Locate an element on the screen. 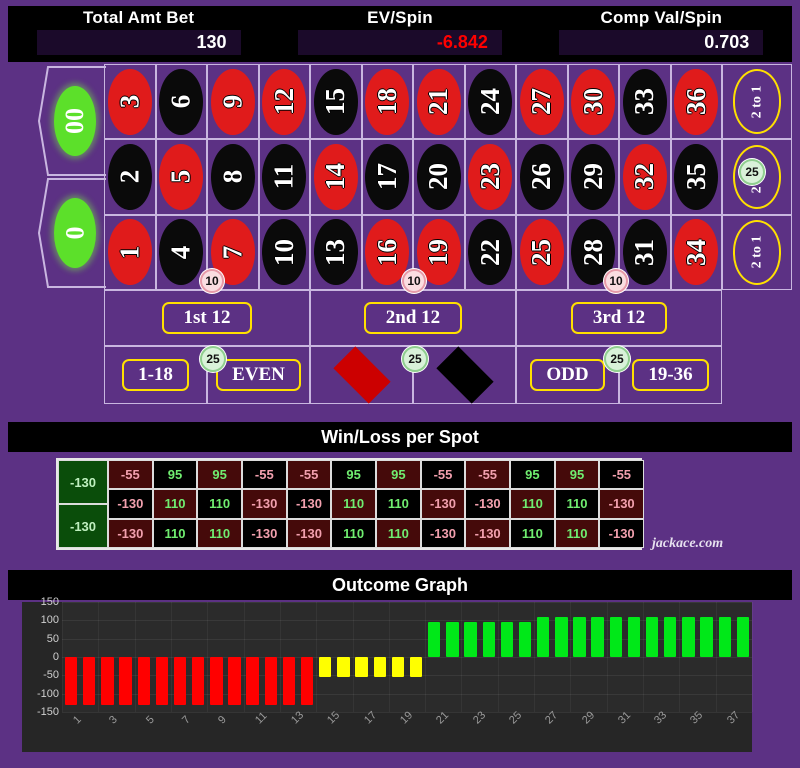 This screenshot has width=800, height=768. number-cell-26: 26 is located at coordinates (542, 177).